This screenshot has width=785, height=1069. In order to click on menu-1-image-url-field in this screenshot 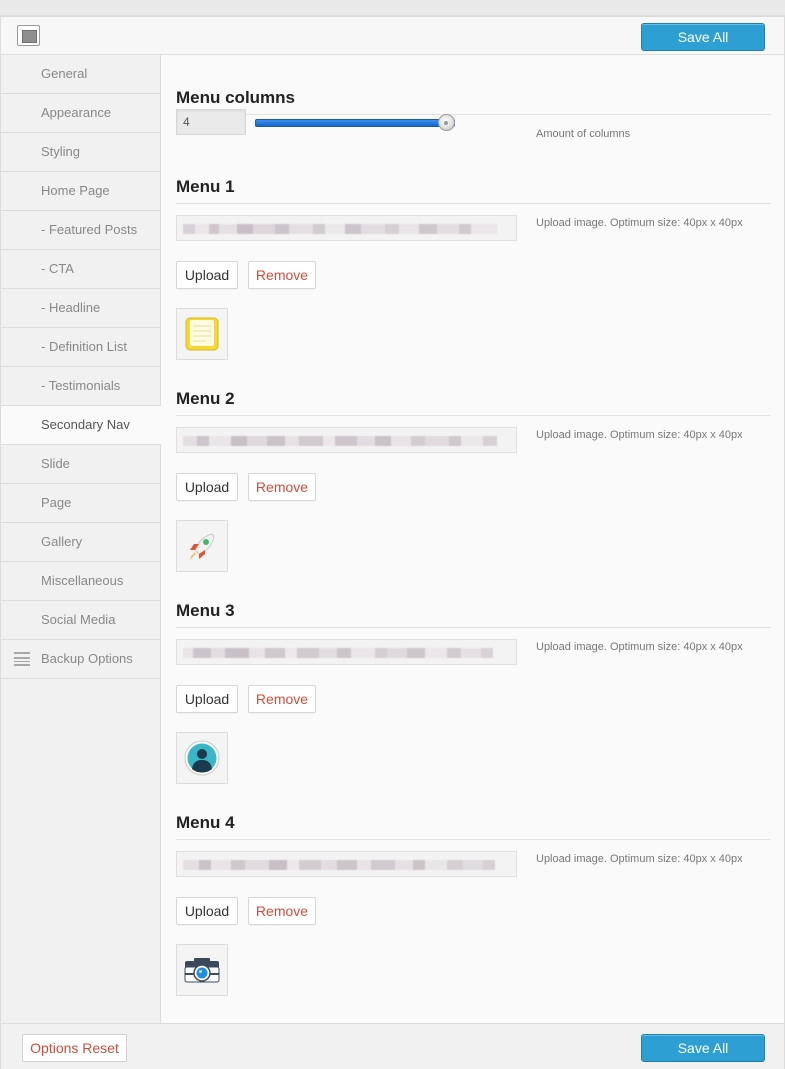, I will do `click(346, 228)`.